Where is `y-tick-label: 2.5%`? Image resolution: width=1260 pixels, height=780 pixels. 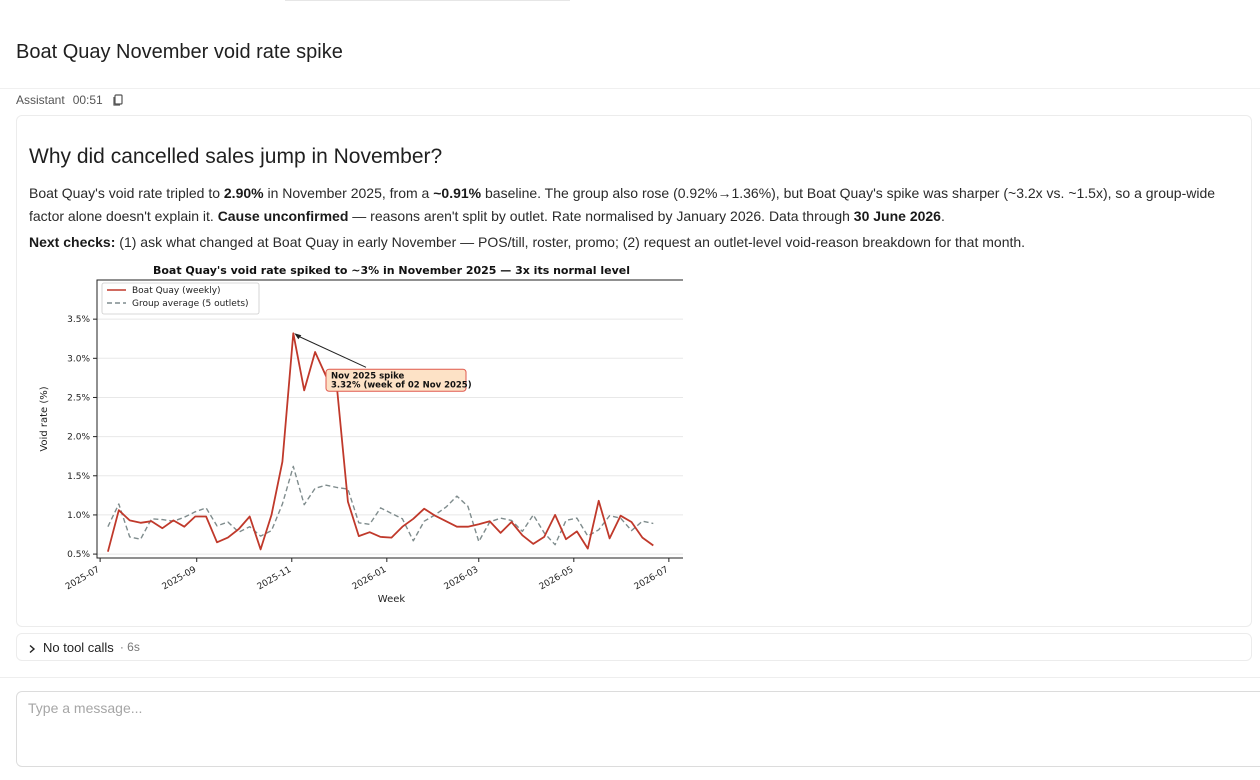
y-tick-label: 2.5% is located at coordinates (78, 398).